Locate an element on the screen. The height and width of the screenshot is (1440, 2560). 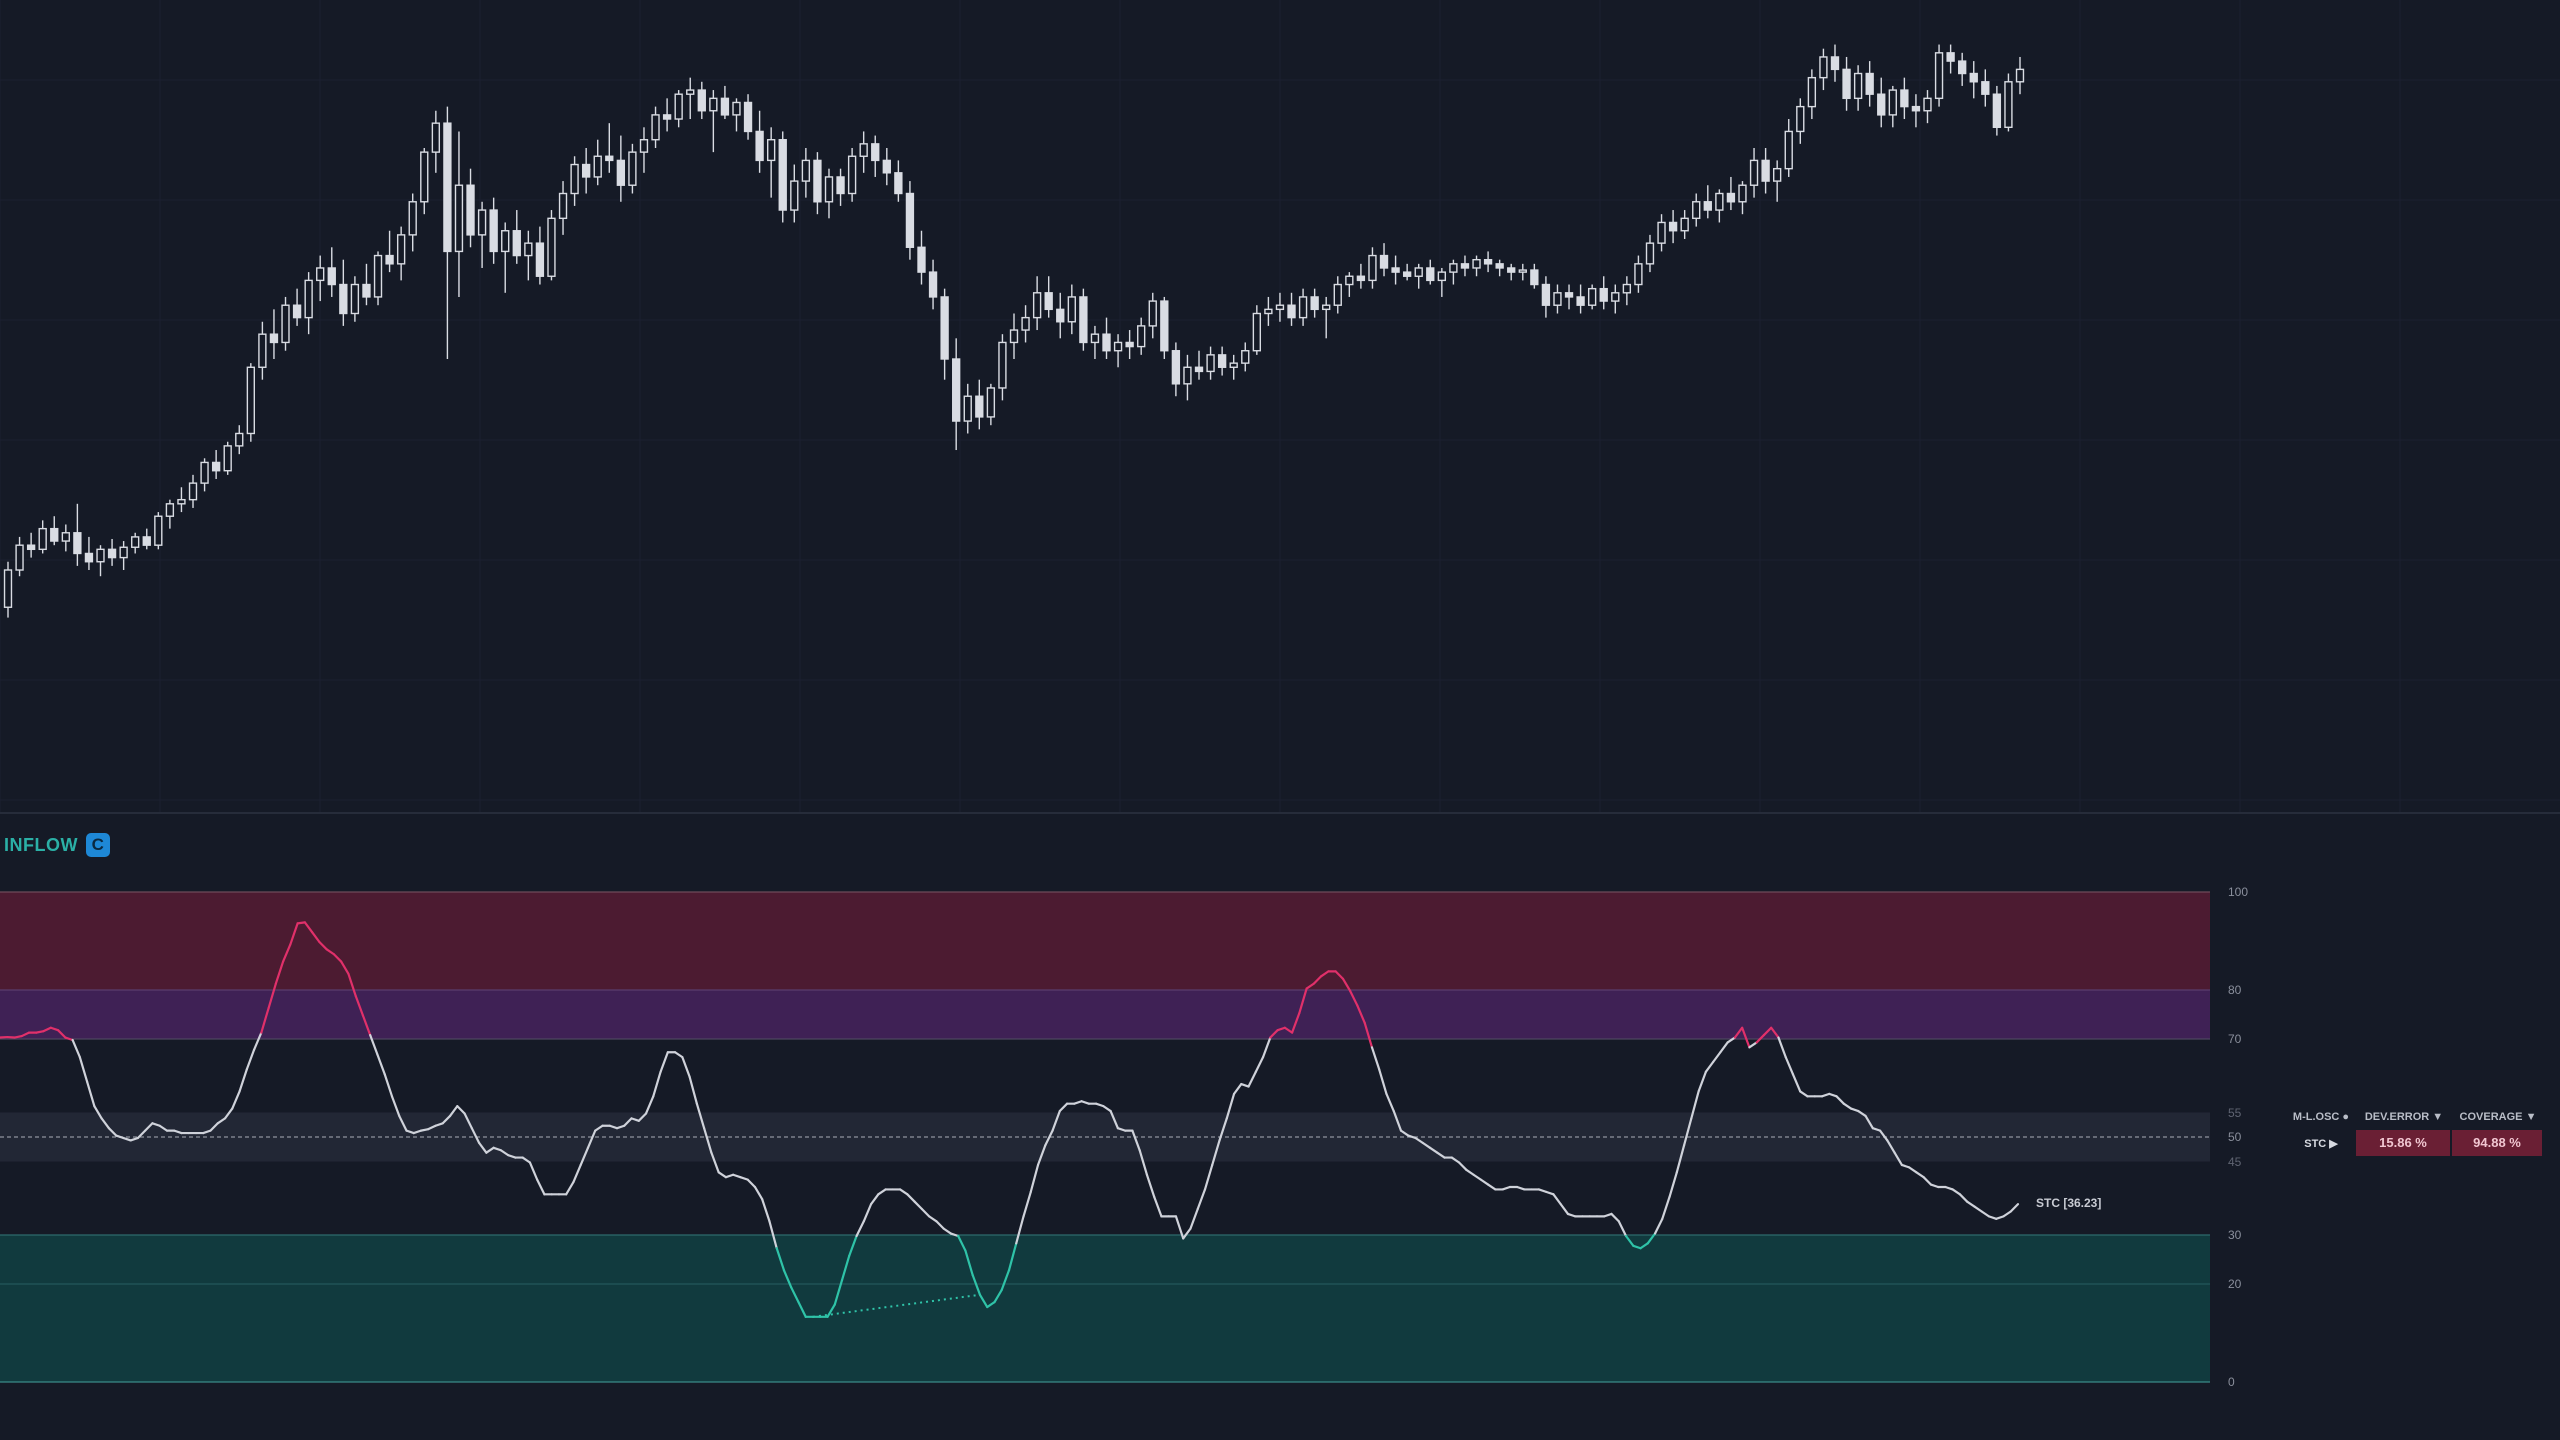
dev-error-value: 15.86 % is located at coordinates (2403, 1143).